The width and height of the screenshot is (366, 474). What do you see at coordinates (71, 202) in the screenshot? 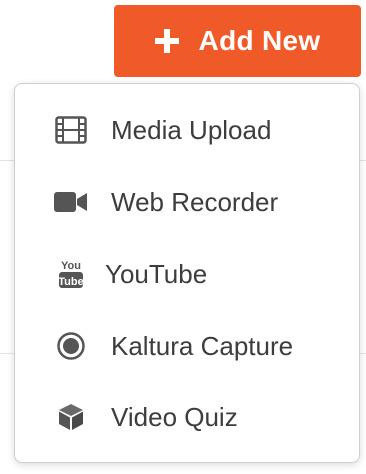
I see `video-camera-icon` at bounding box center [71, 202].